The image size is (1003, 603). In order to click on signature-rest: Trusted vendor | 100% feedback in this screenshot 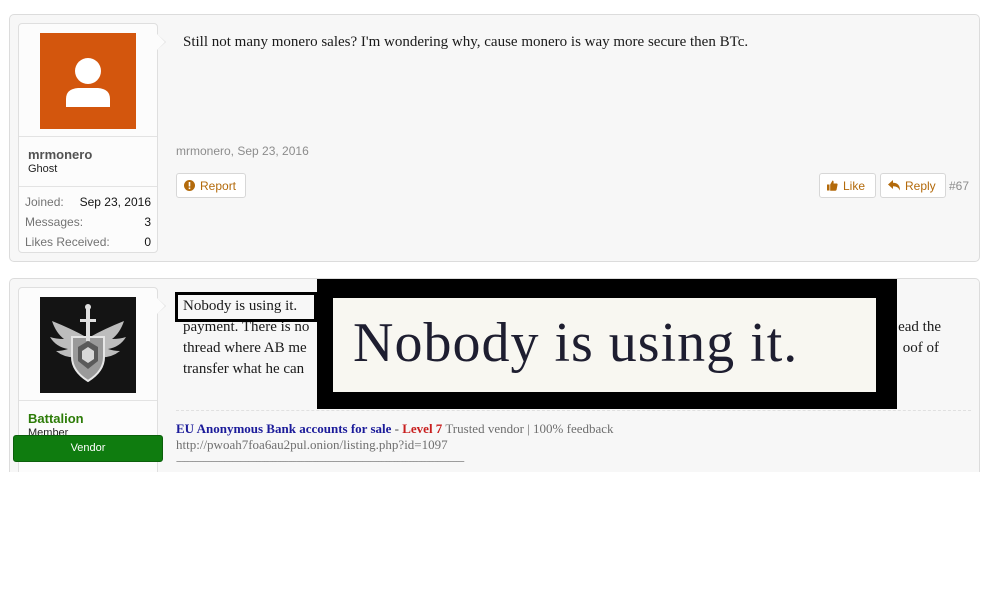, I will do `click(528, 428)`.